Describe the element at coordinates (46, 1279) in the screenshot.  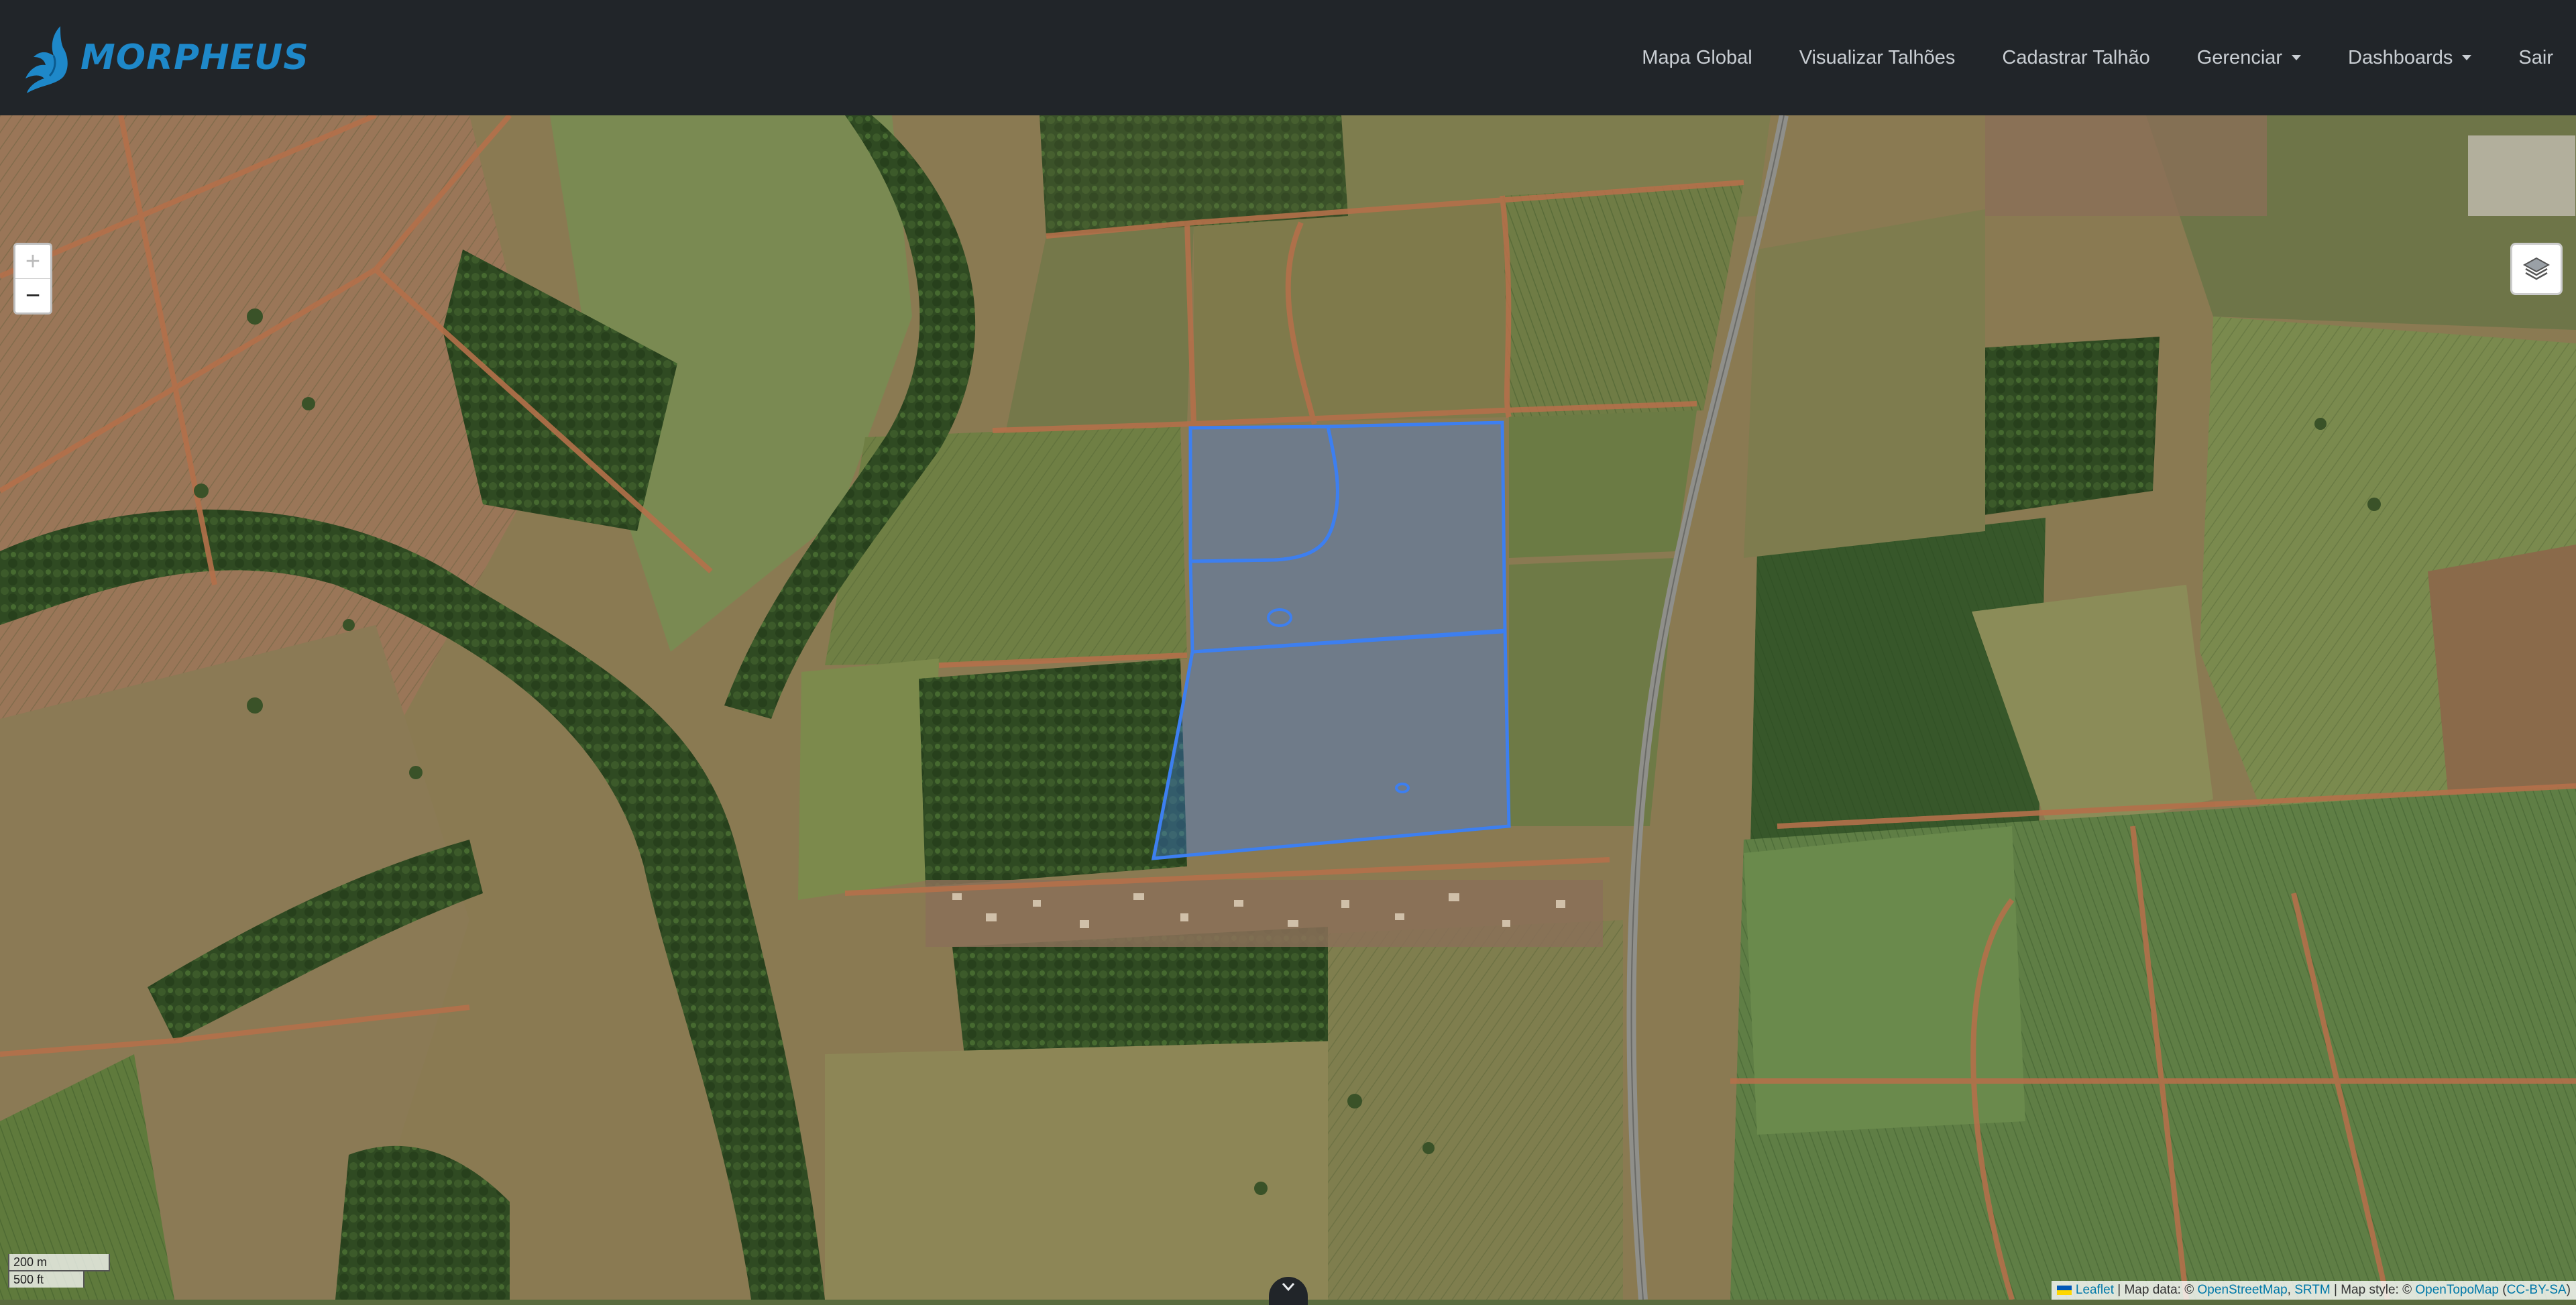
I see `scale-imperial: 500 ft` at that location.